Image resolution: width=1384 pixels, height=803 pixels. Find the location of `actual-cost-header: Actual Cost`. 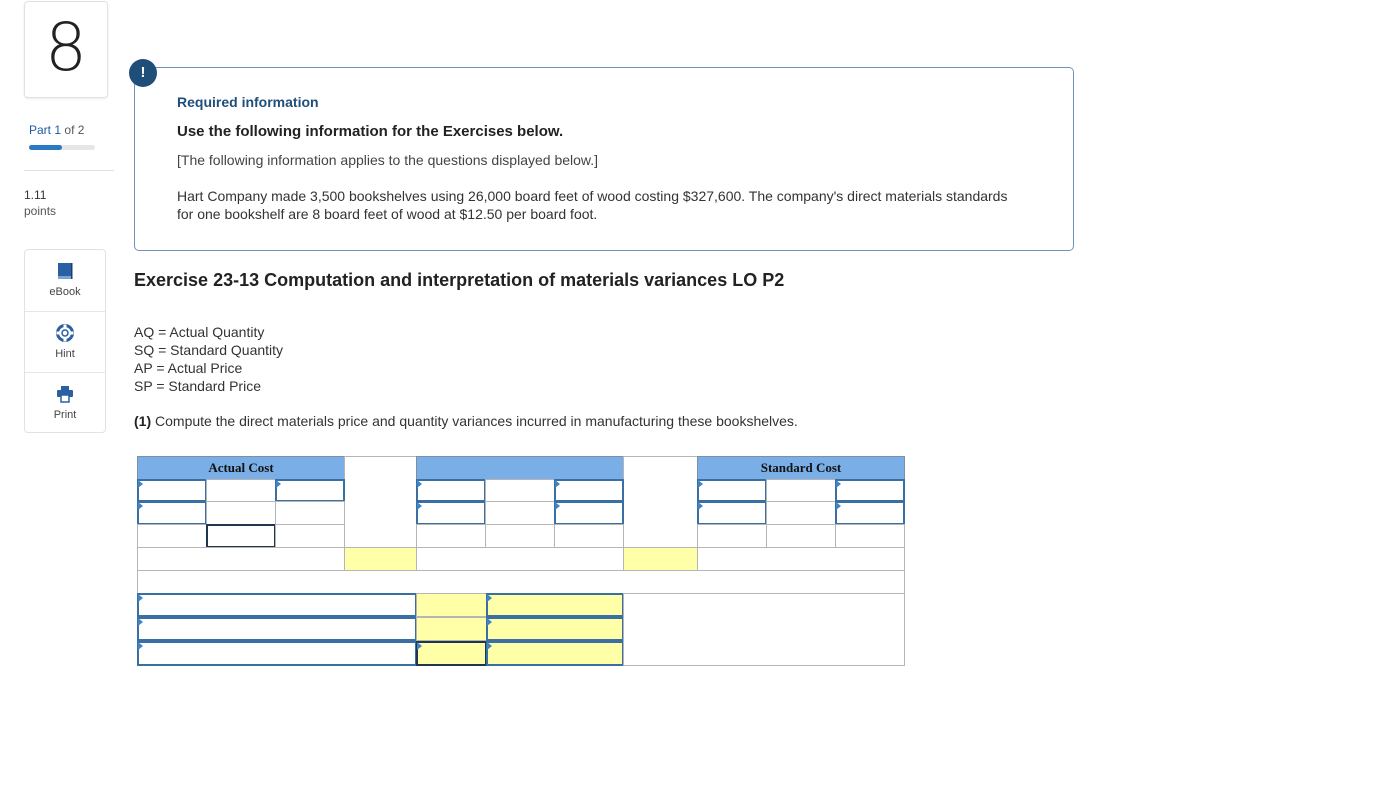

actual-cost-header: Actual Cost is located at coordinates (241, 468).